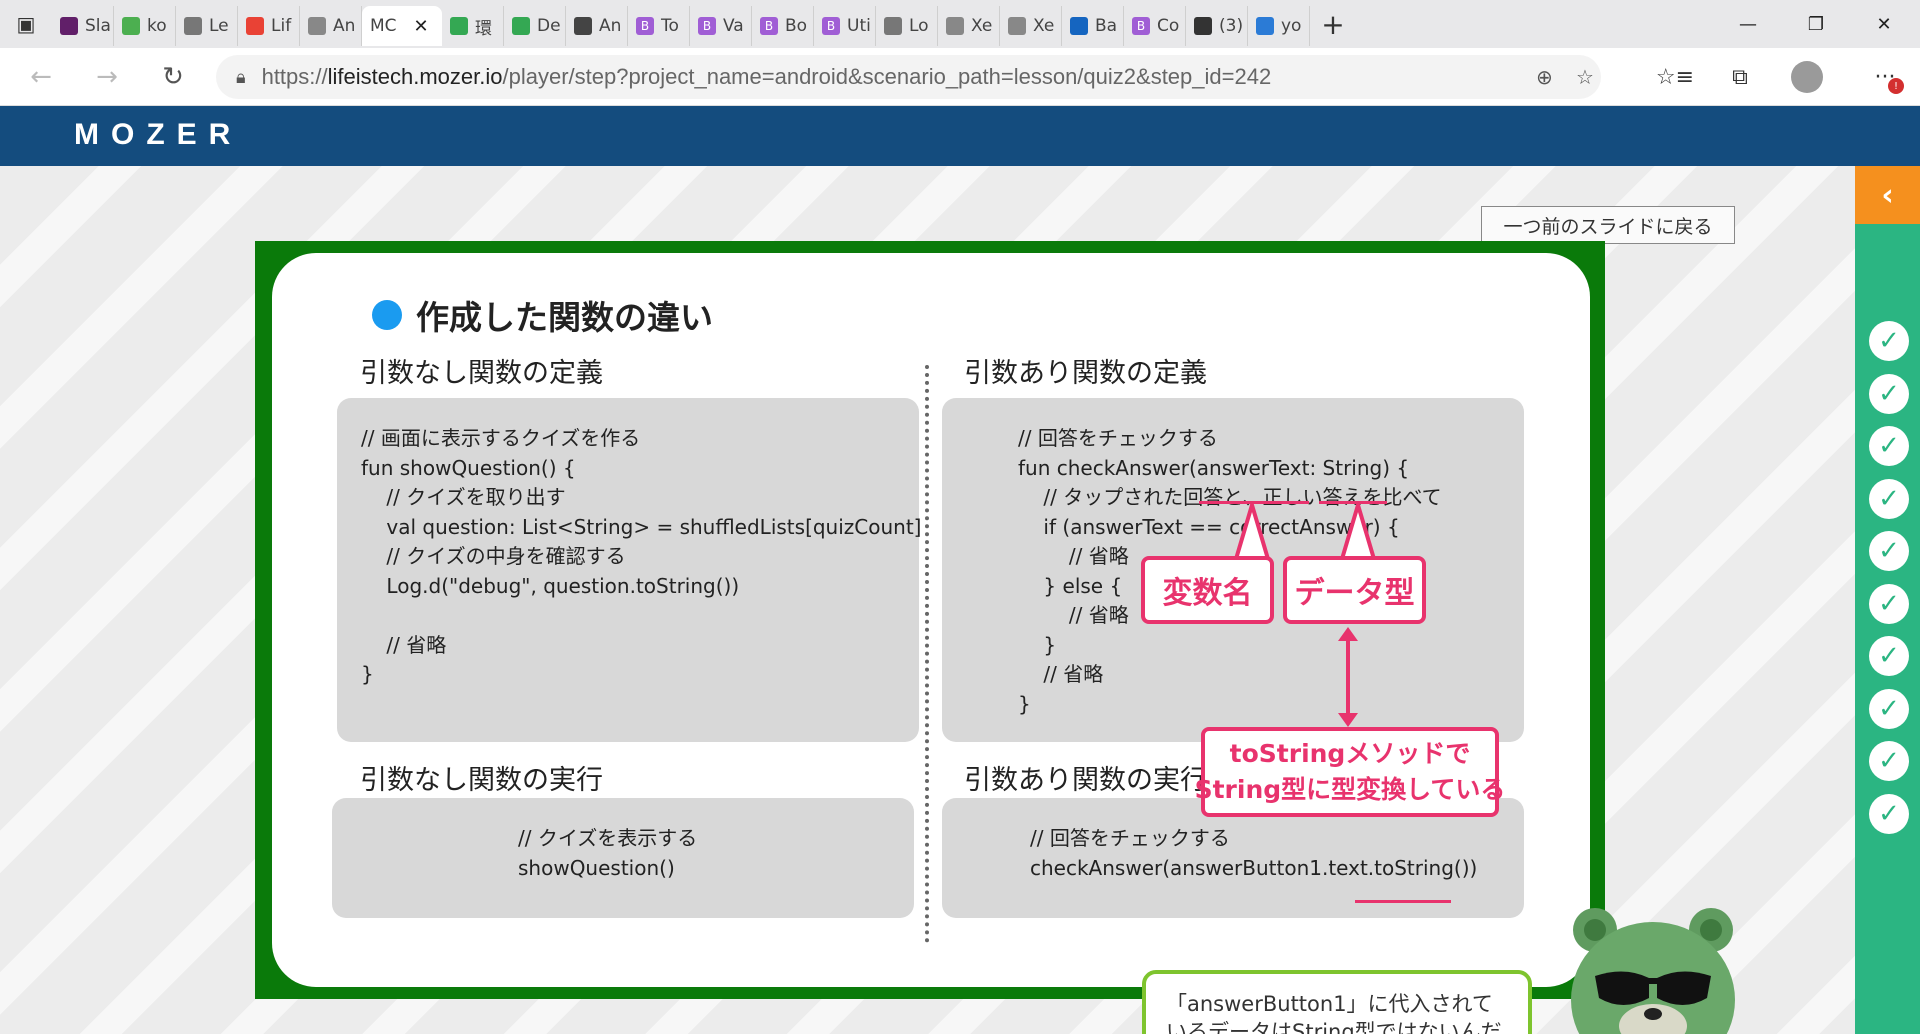 The width and height of the screenshot is (1920, 1034). Describe the element at coordinates (583, 26) in the screenshot. I see `lambda-icon` at that location.